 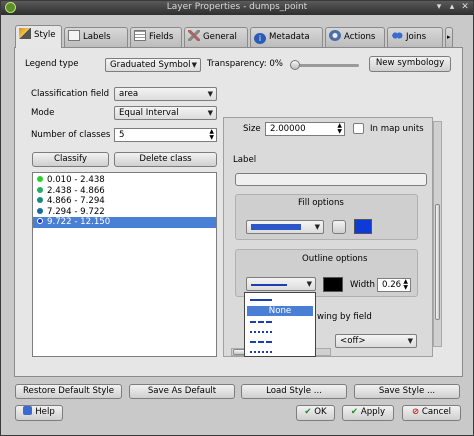 What do you see at coordinates (245, 64) in the screenshot?
I see `transparency-label: Transparency: 0%` at bounding box center [245, 64].